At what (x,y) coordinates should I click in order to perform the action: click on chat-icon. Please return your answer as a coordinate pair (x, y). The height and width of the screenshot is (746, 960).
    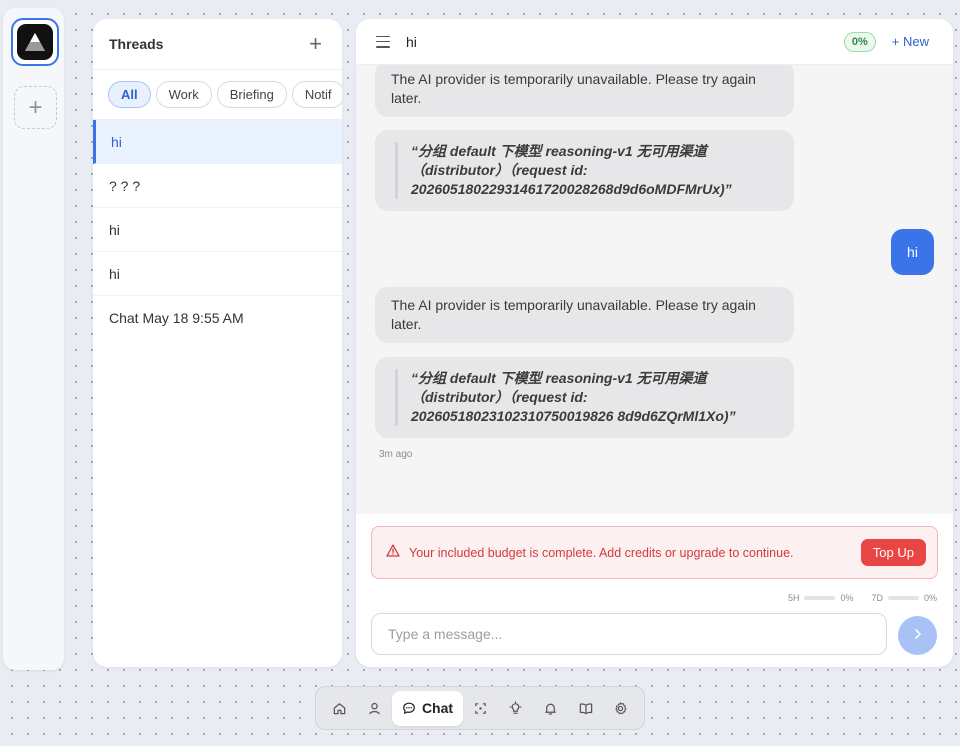
    Looking at the image, I should click on (409, 708).